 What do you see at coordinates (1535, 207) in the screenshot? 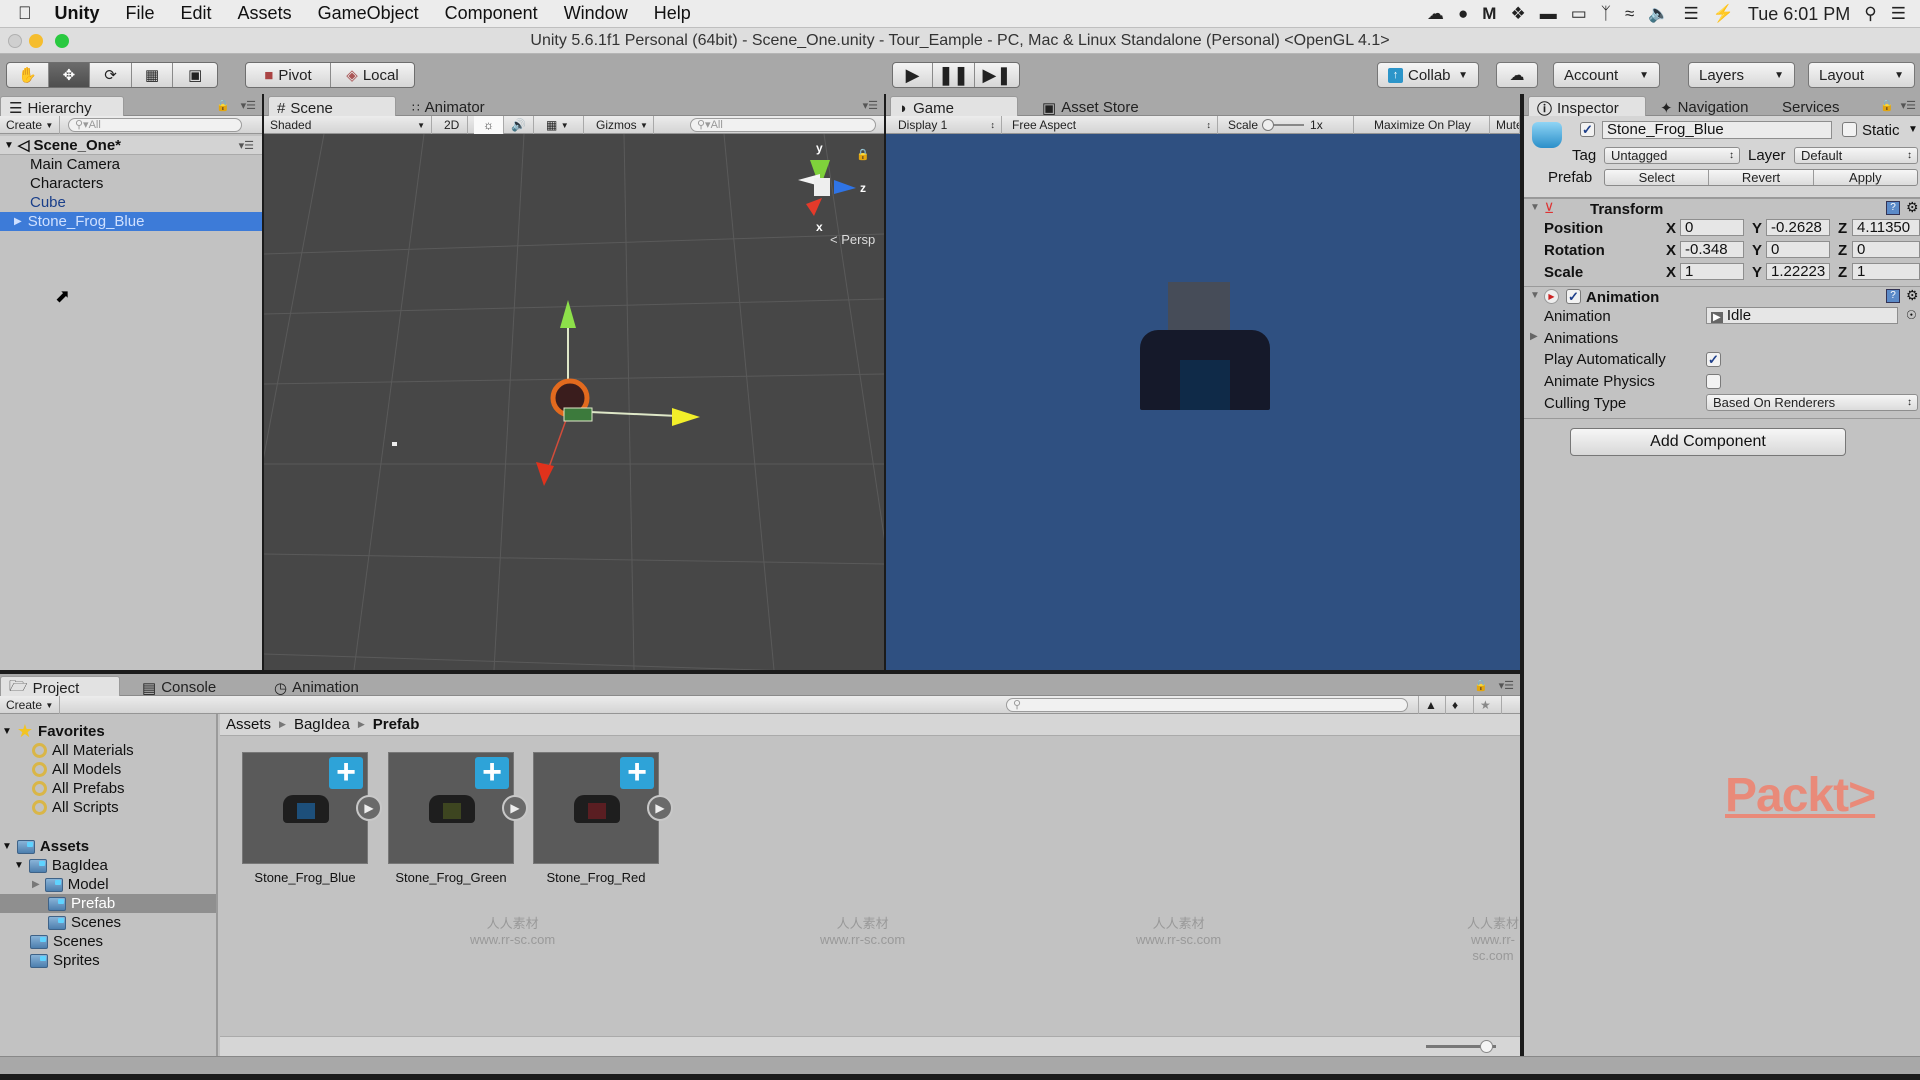
I see `collapse-arrow-icon: ▼` at bounding box center [1535, 207].